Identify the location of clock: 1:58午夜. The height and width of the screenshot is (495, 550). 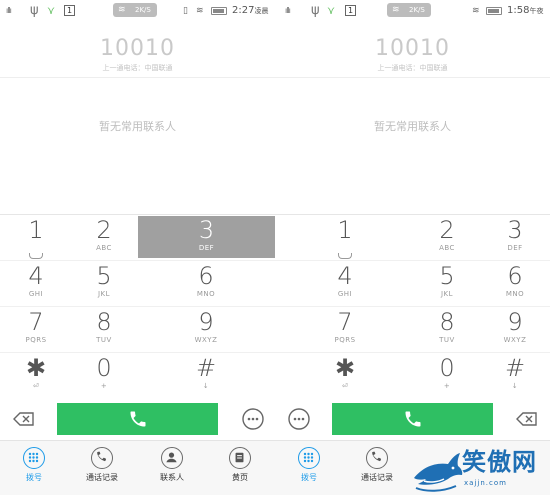
(525, 10).